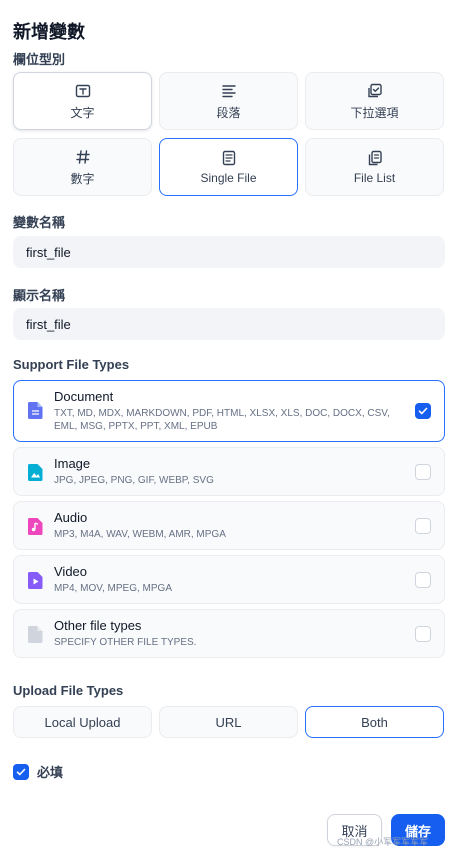  I want to click on file-list-icon, so click(375, 158).